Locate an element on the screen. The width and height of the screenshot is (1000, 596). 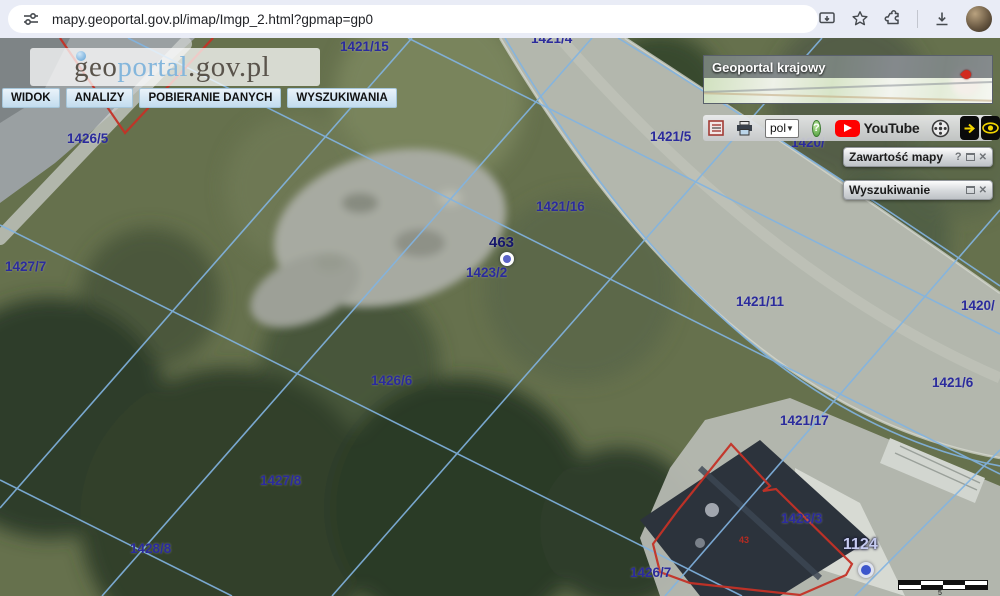
youtube-label: YouTube is located at coordinates (891, 128).